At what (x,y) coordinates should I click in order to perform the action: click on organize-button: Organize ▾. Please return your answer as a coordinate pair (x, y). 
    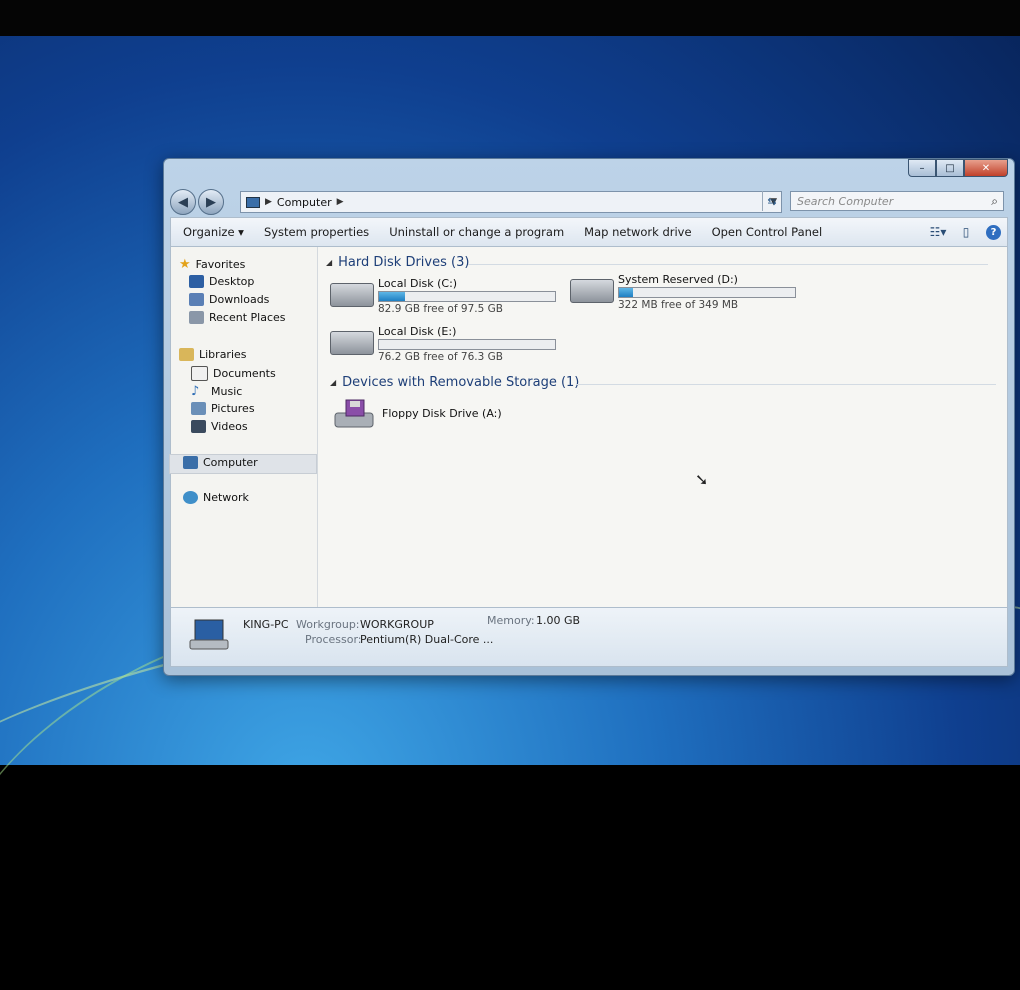
    Looking at the image, I should click on (213, 232).